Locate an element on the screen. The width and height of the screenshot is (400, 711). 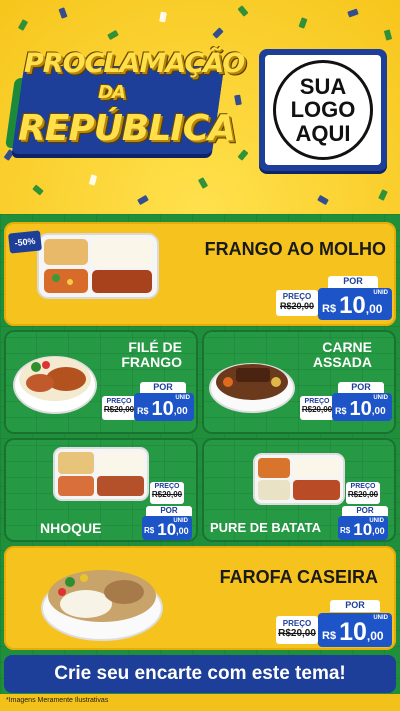
product-name: NHOQUE is located at coordinates (71, 528).